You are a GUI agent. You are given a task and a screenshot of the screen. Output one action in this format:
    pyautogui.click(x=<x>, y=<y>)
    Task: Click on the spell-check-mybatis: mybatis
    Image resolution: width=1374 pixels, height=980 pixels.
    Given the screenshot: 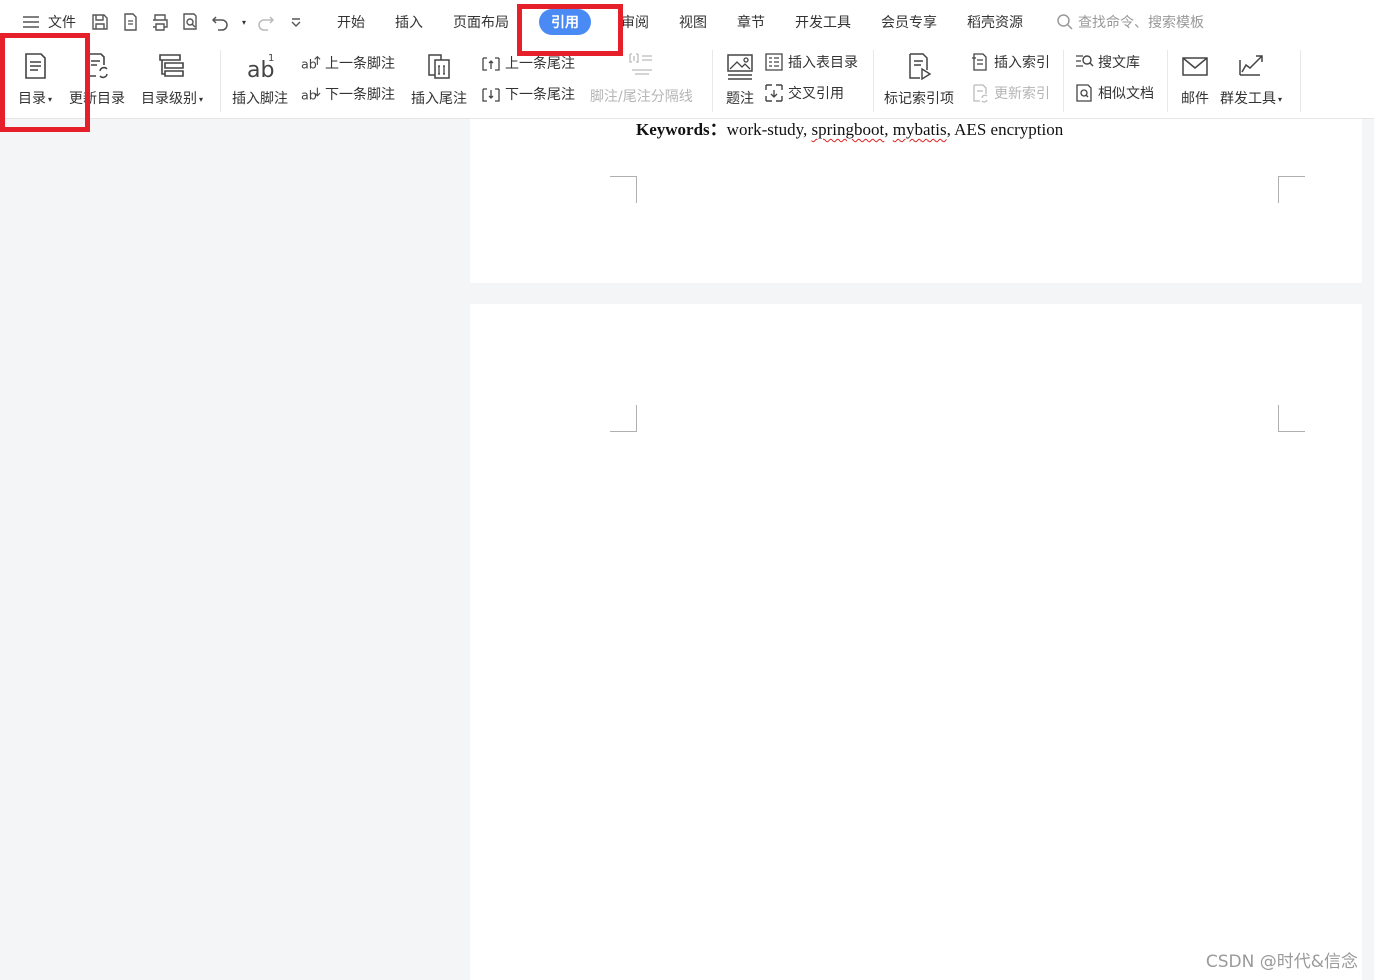 What is the action you would take?
    pyautogui.click(x=919, y=129)
    